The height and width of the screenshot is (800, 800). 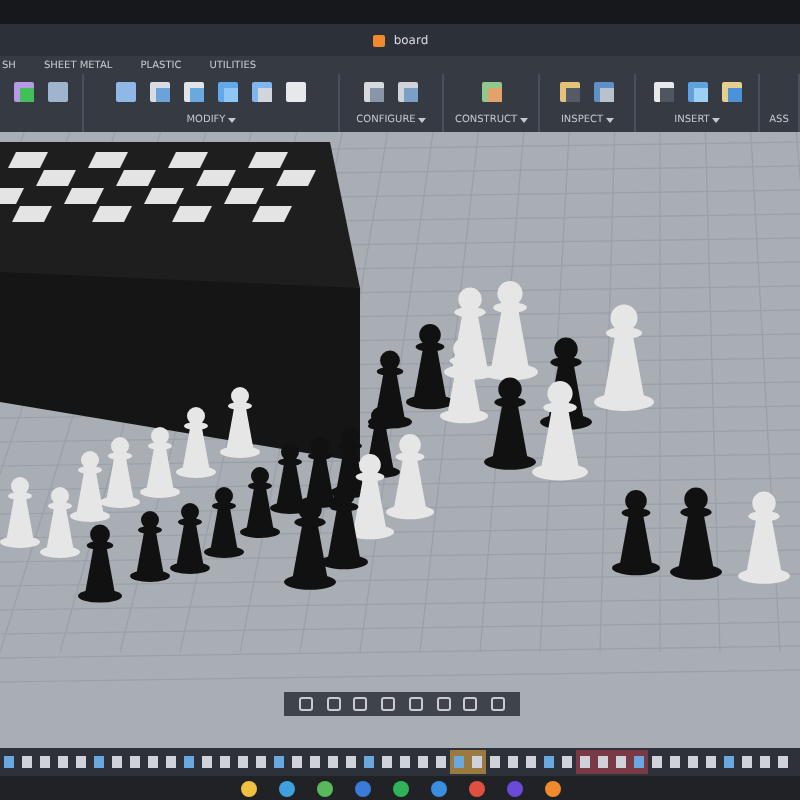 I want to click on cube-icon, so click(x=378, y=40).